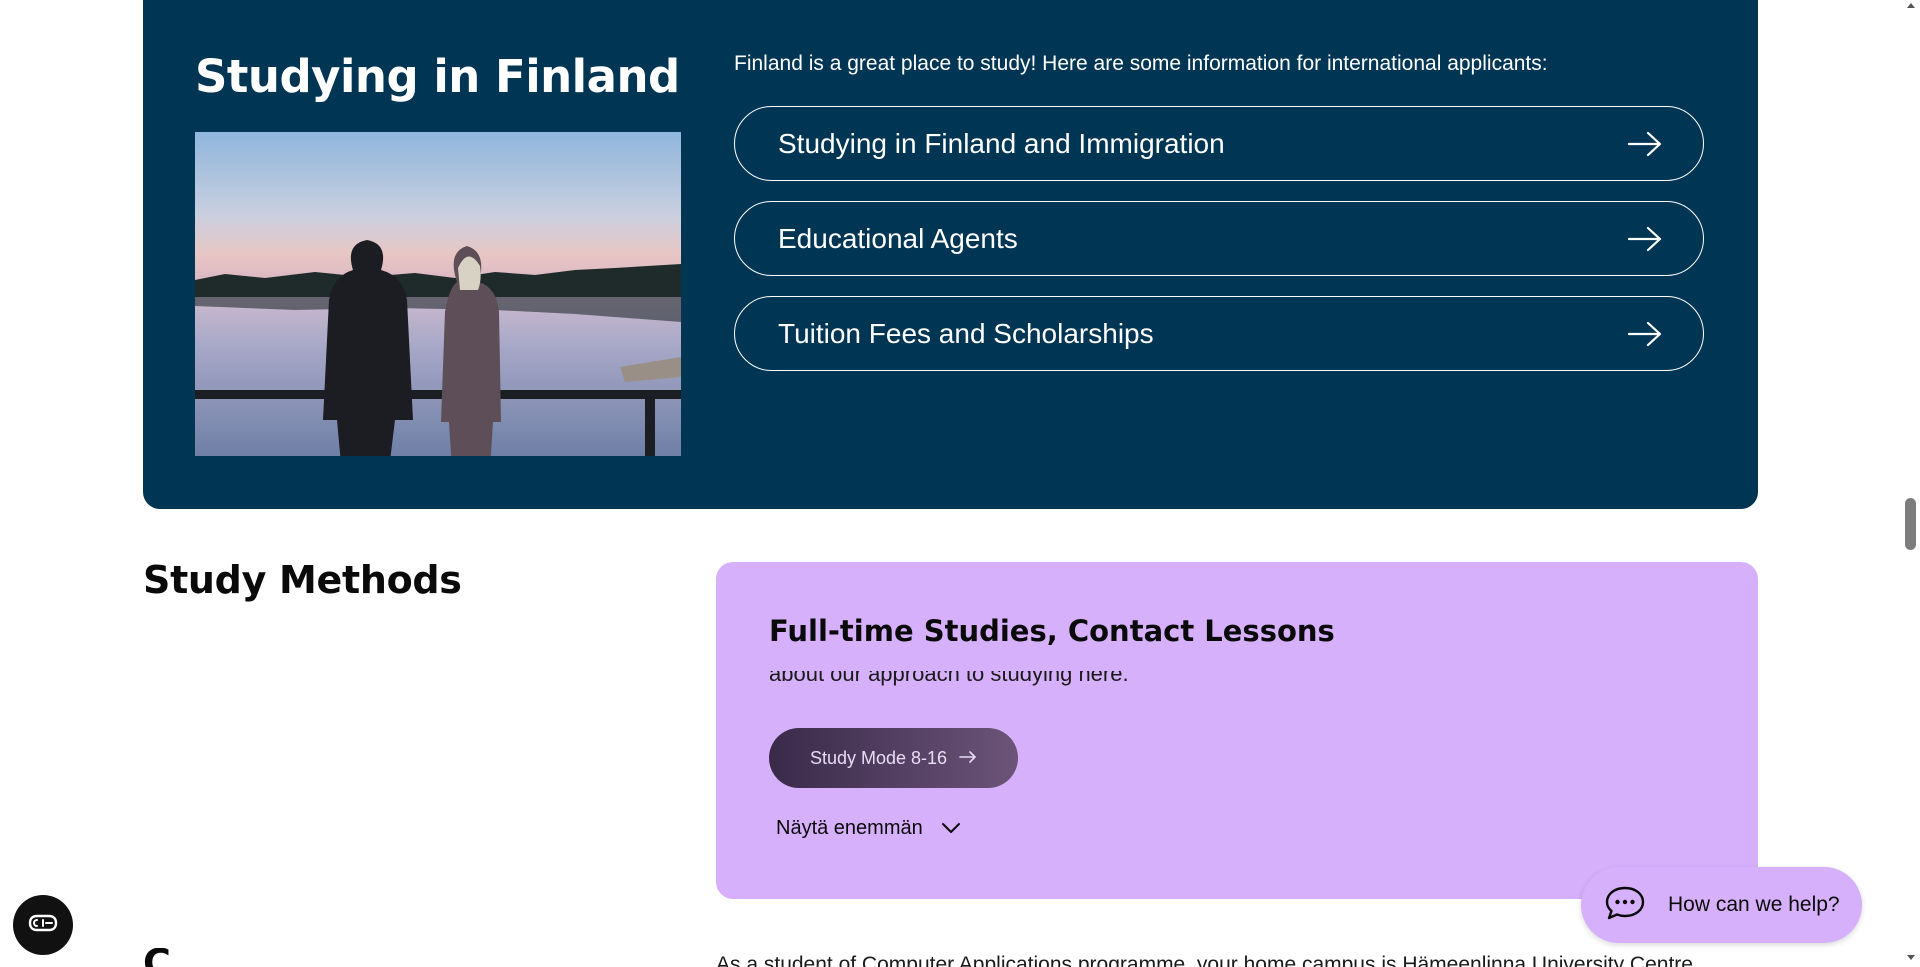 The image size is (1920, 967). What do you see at coordinates (1910, 524) in the screenshot?
I see `scrollbar-thumb` at bounding box center [1910, 524].